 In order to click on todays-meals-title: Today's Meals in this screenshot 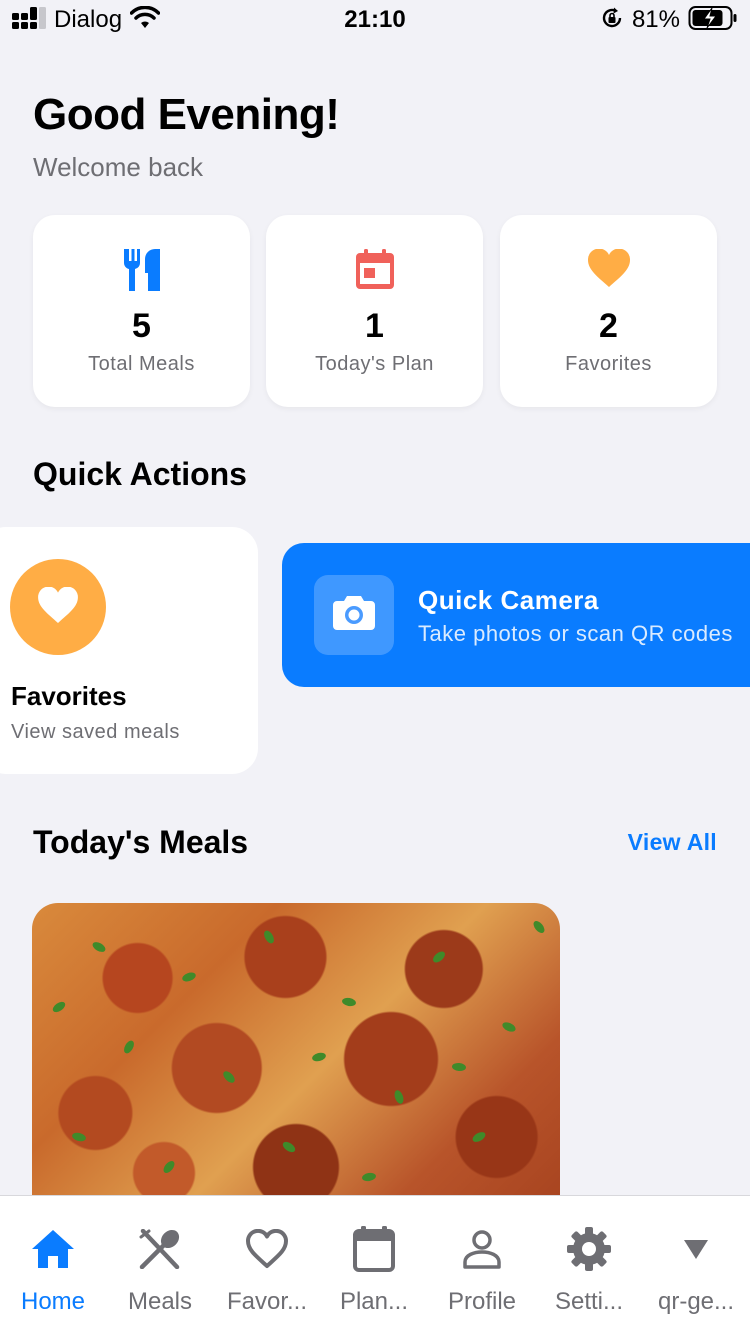, I will do `click(141, 842)`.